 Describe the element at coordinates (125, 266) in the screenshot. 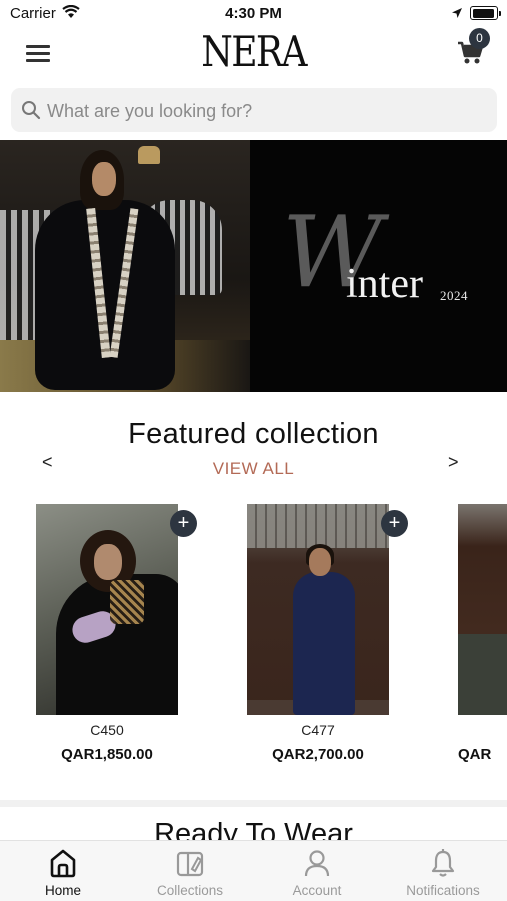

I see `banner-photo` at that location.